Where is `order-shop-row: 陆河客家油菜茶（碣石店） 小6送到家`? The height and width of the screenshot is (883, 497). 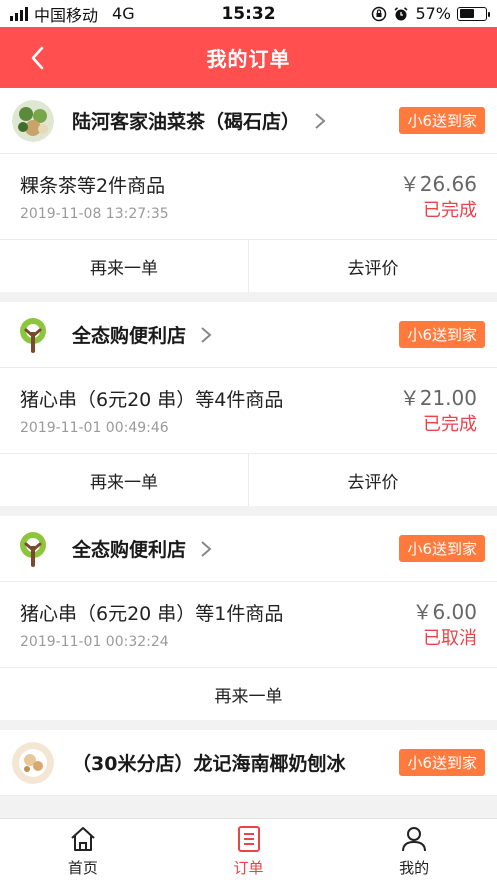
order-shop-row: 陆河客家油菜茶（碣石店） 小6送到家 is located at coordinates (248, 121).